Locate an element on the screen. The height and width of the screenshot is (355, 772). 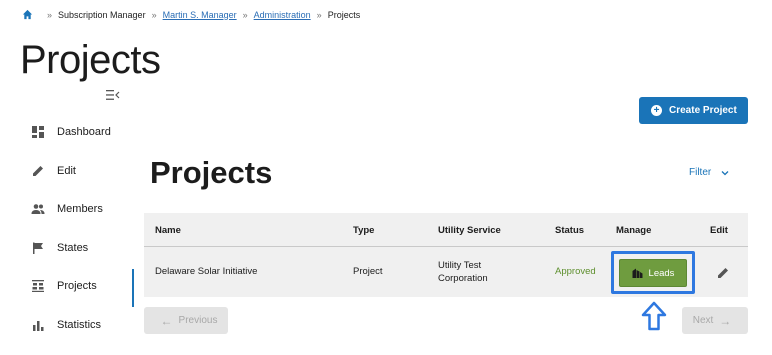
breadcrumb-link-manager: Martin S. Manager is located at coordinates (200, 15).